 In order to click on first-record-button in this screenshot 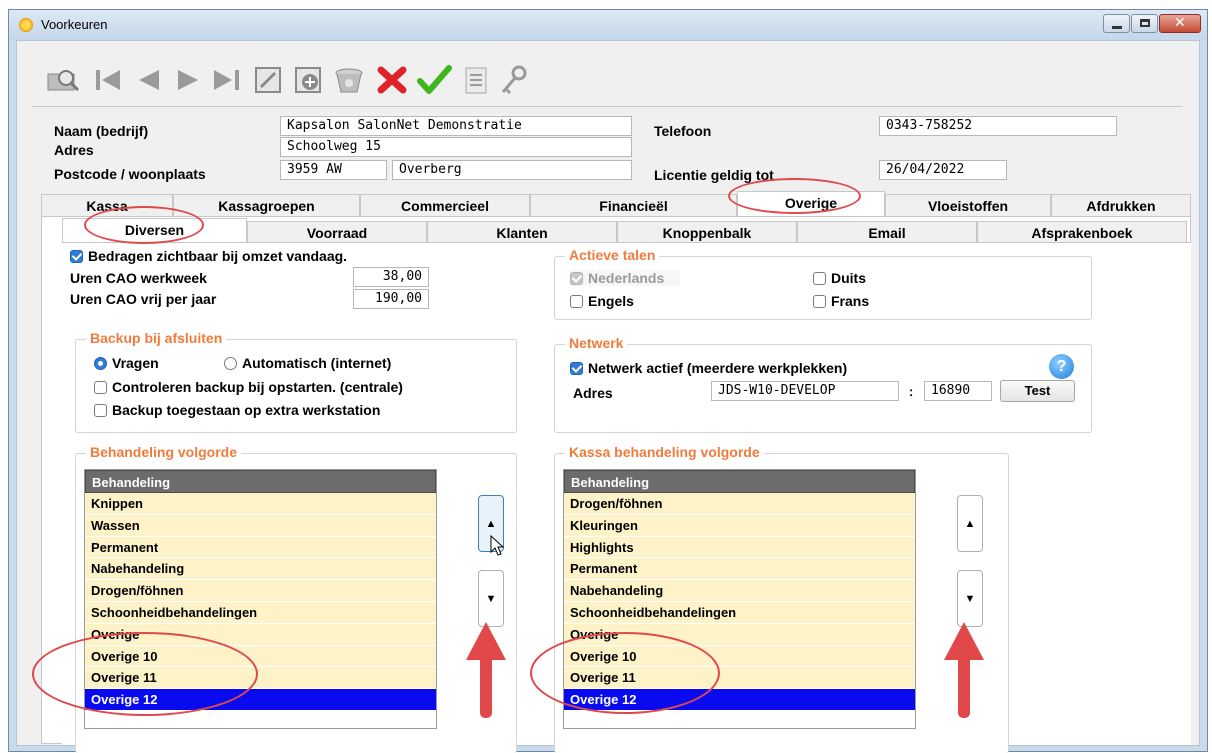, I will do `click(108, 80)`.